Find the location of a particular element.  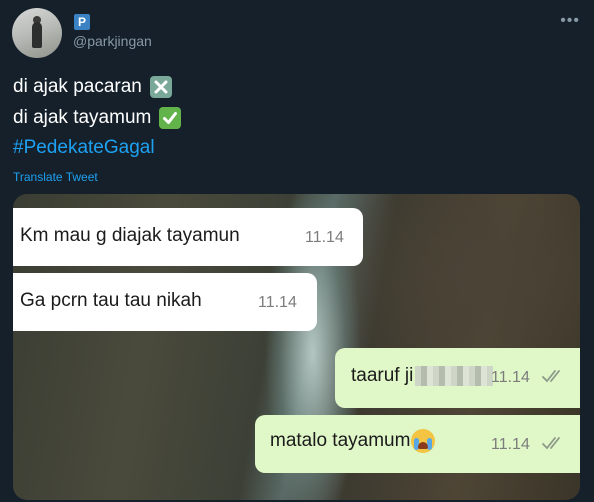

message-text: Ga pcrn tau tau nikah is located at coordinates (111, 300).